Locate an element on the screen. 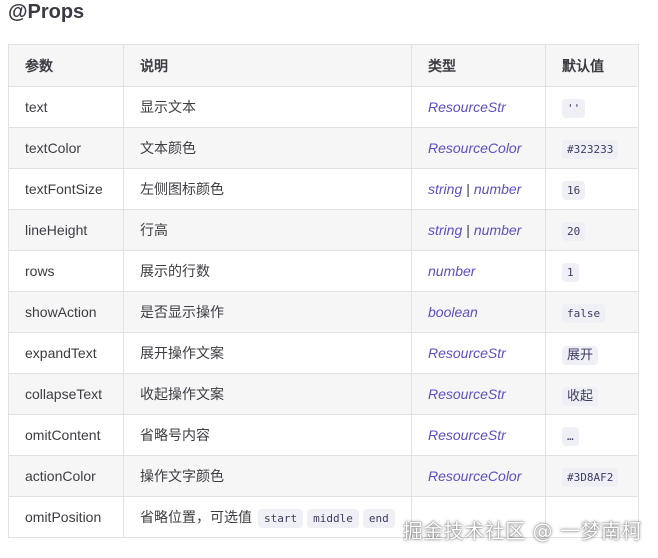 The height and width of the screenshot is (558, 658). header-type: 类型 is located at coordinates (478, 65).